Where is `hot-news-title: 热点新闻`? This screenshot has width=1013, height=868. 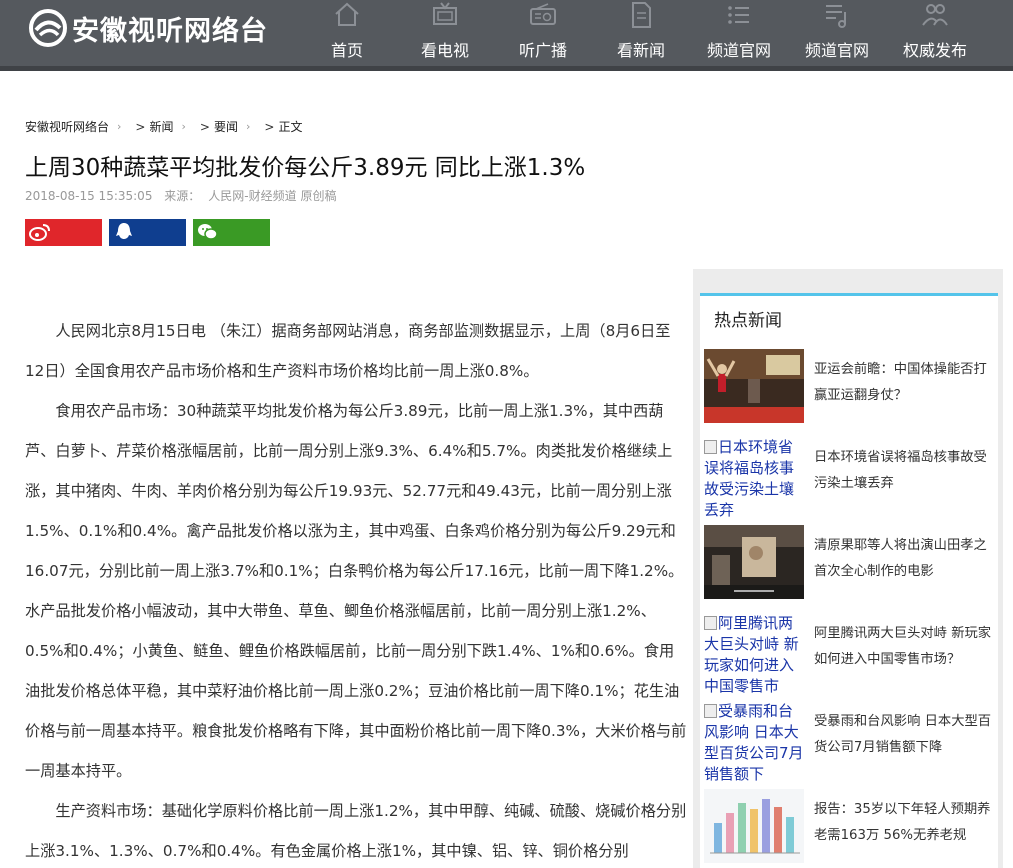 hot-news-title: 热点新闻 is located at coordinates (748, 321).